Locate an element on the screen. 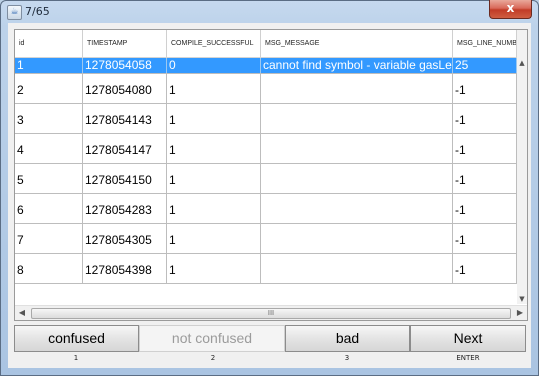 This screenshot has width=539, height=376. window-title: 7/65 is located at coordinates (37, 11).